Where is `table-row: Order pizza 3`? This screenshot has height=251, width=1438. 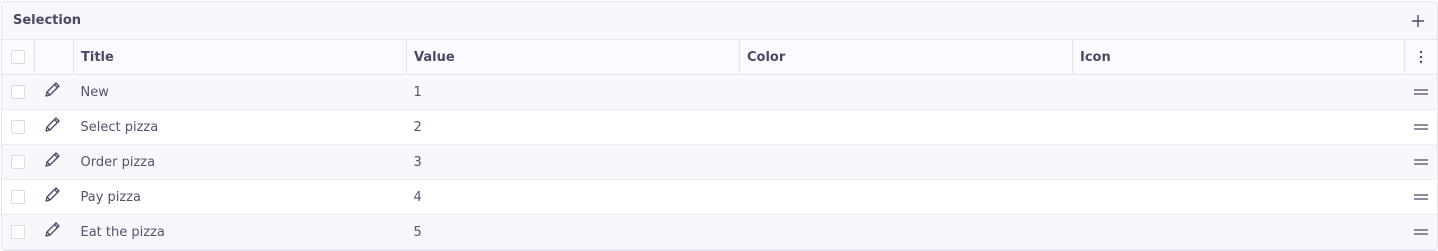
table-row: Order pizza 3 is located at coordinates (719, 162).